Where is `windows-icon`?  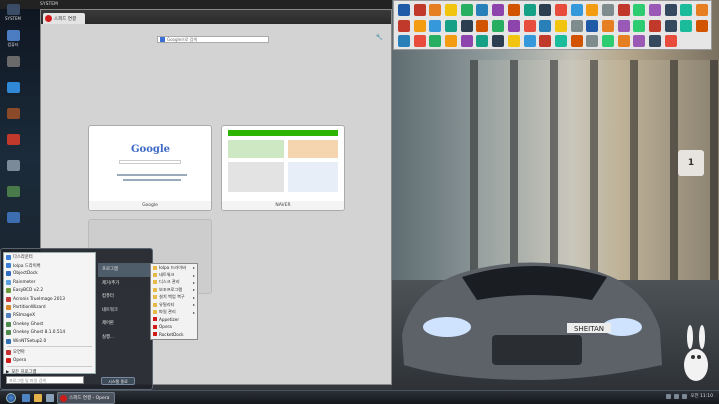 windows-icon is located at coordinates (26, 398).